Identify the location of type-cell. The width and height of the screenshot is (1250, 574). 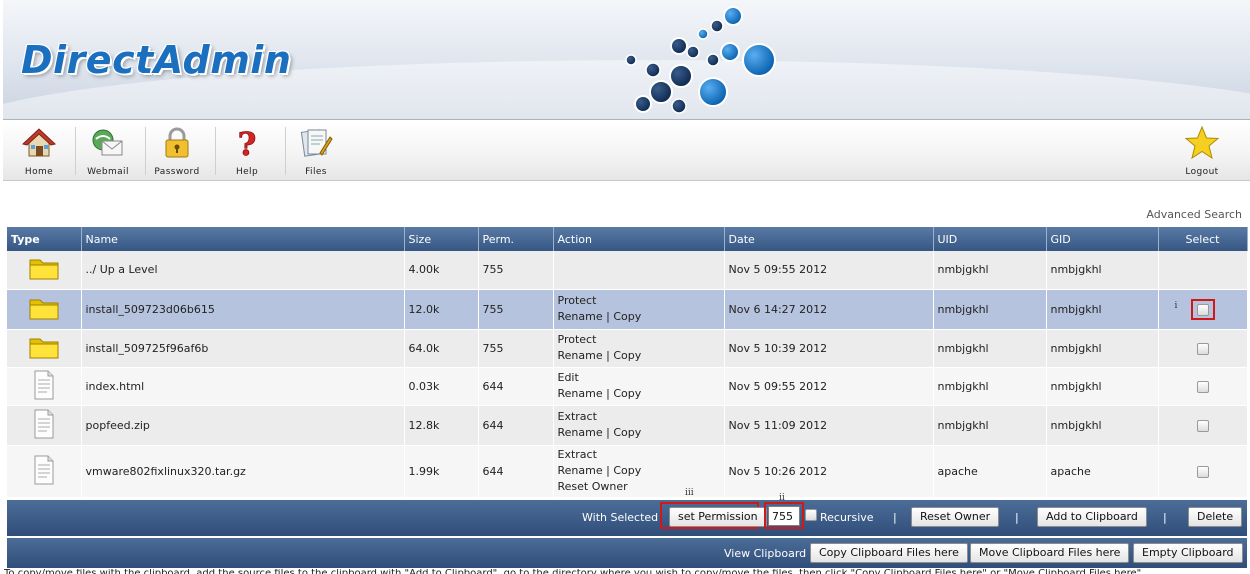
(44, 425).